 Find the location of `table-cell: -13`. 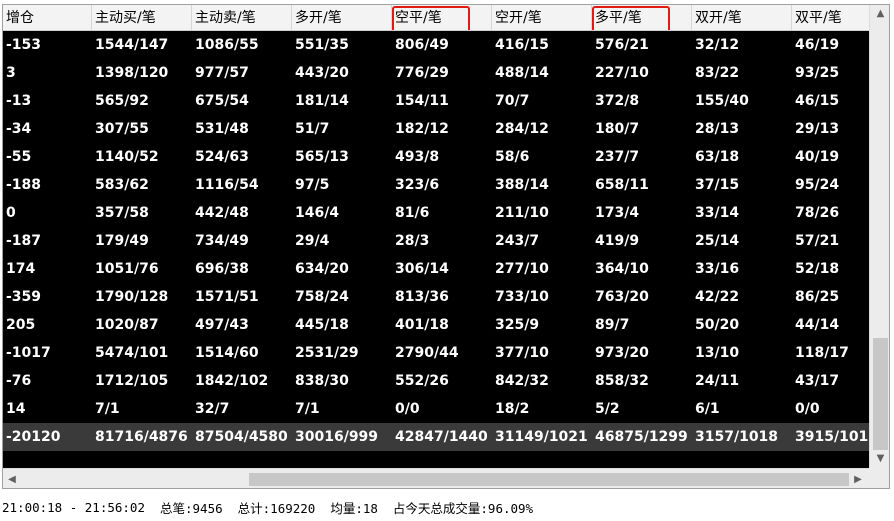

table-cell: -13 is located at coordinates (19, 101).